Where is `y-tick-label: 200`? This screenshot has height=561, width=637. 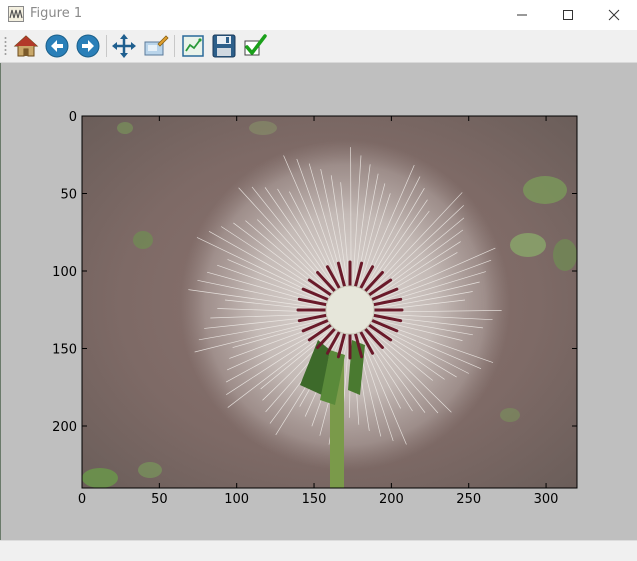 y-tick-label: 200 is located at coordinates (64, 427).